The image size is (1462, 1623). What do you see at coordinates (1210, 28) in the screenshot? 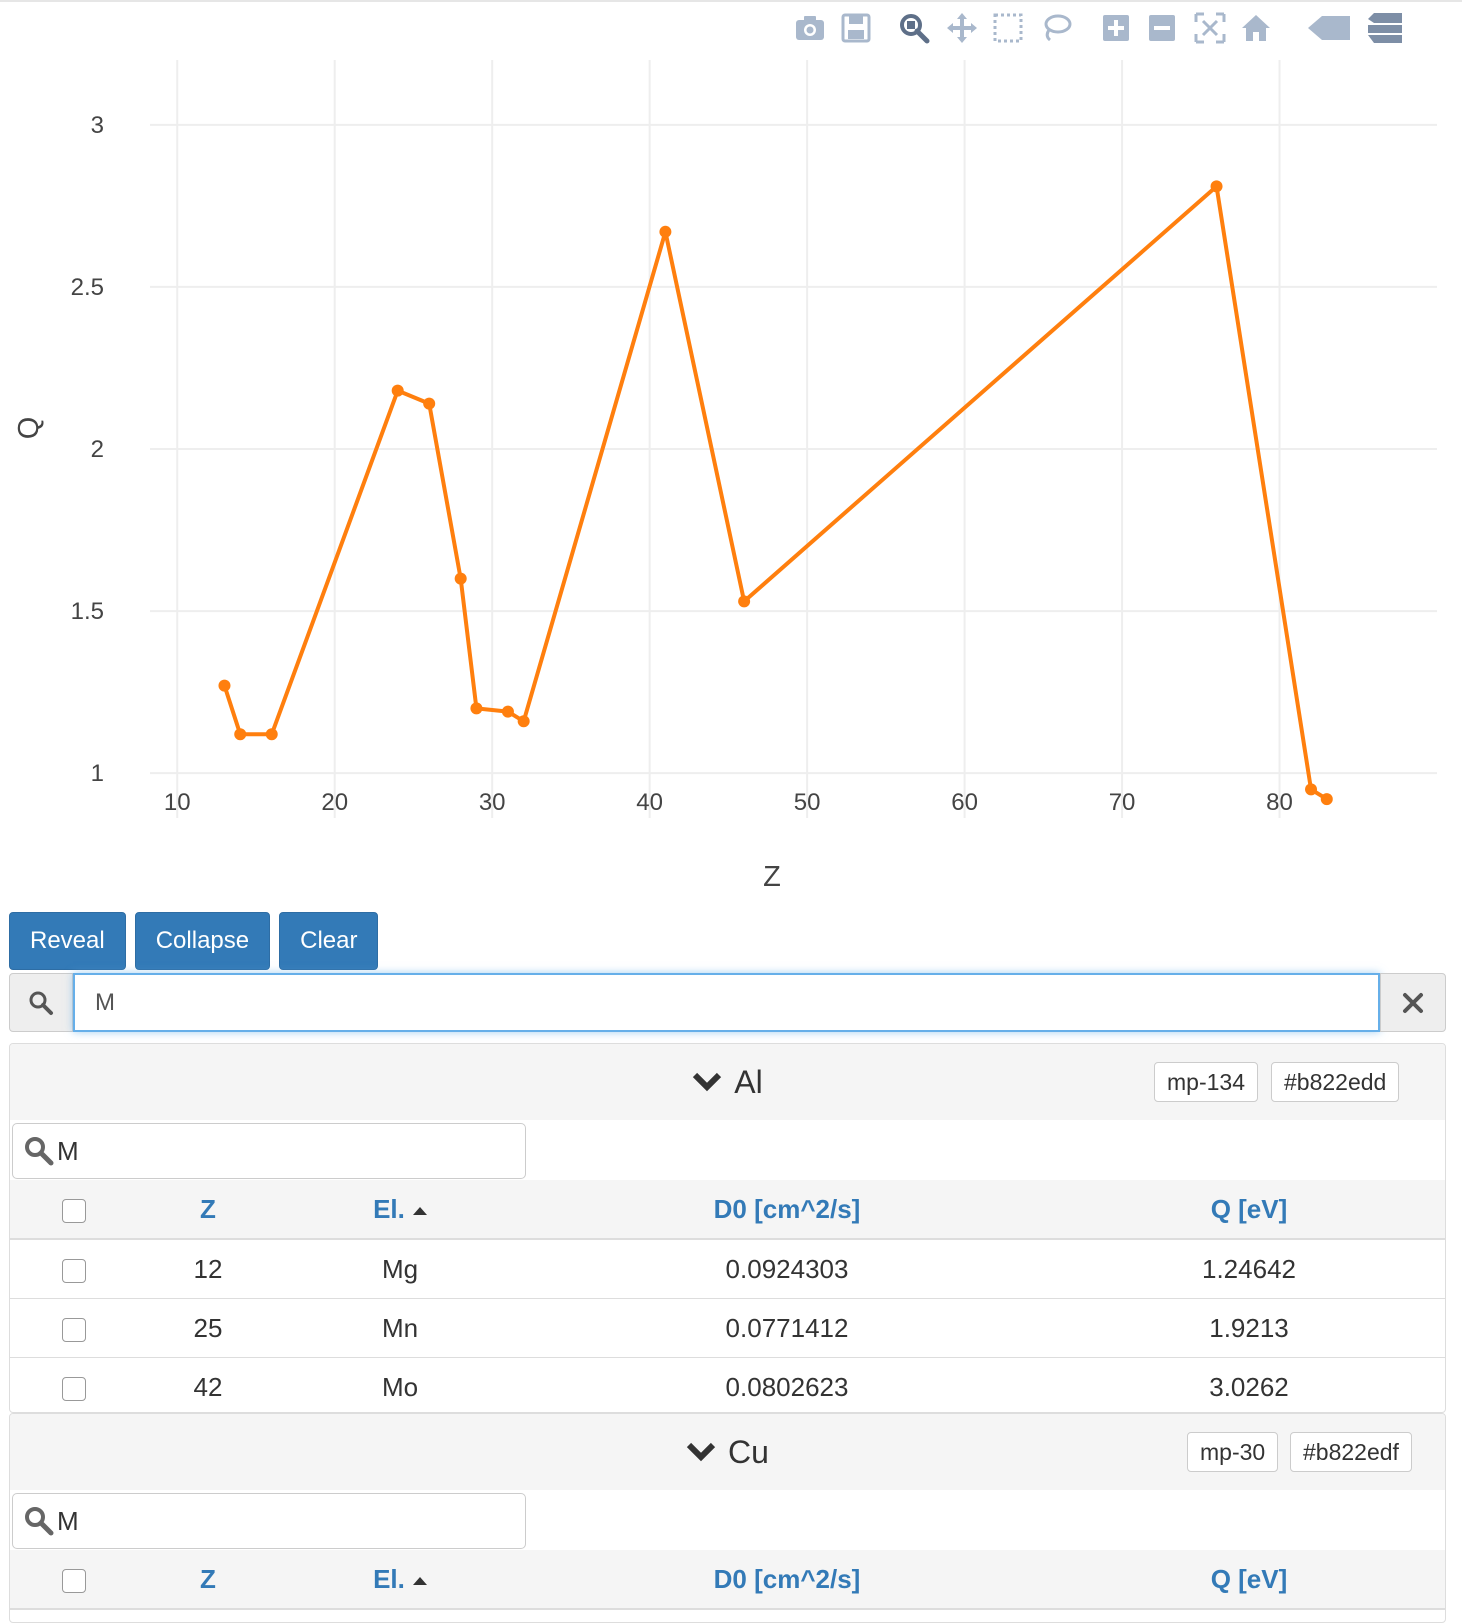
I see `autoscale-icon` at bounding box center [1210, 28].